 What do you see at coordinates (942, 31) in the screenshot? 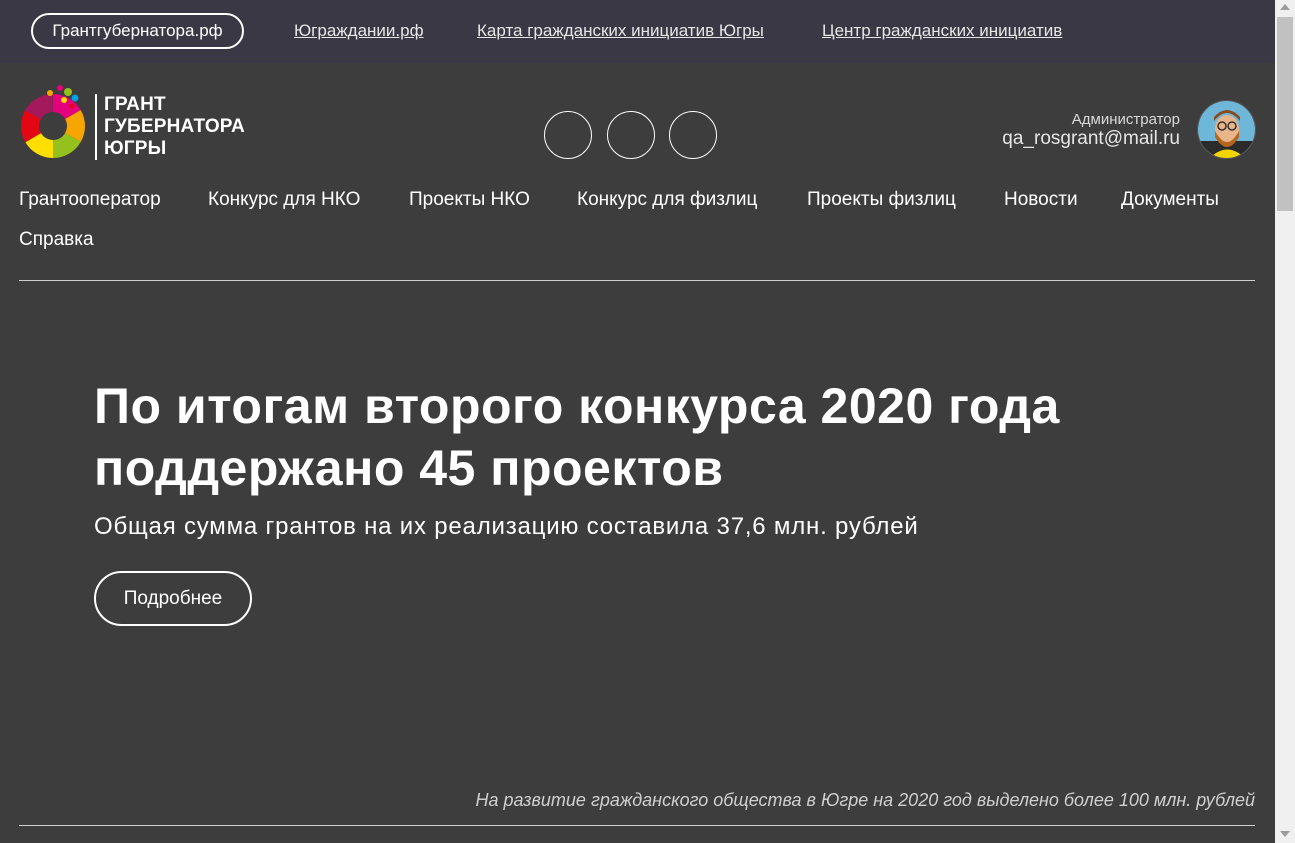
I see `civic-initiatives-center-link: Центр гражданских инициатив` at bounding box center [942, 31].